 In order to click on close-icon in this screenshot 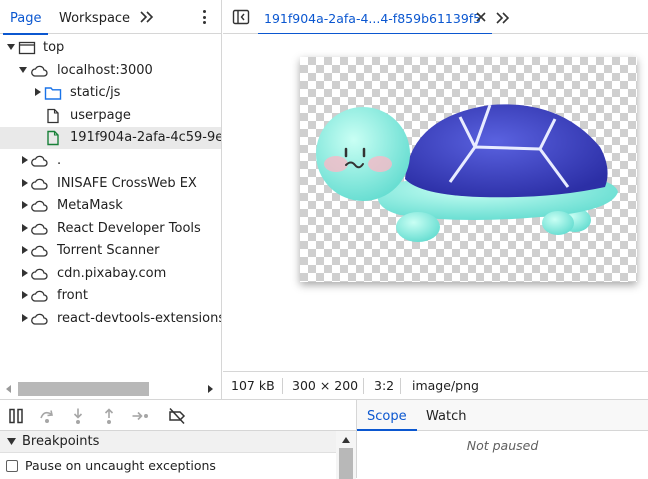, I will do `click(481, 17)`.